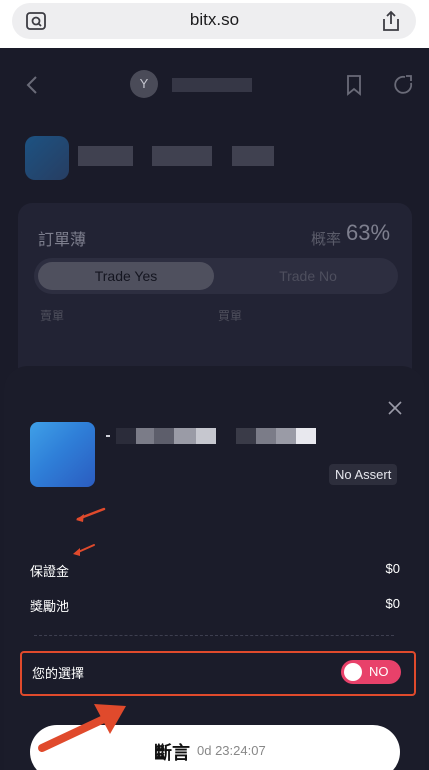 The image size is (429, 770). I want to click on status-badge: No Assert, so click(363, 474).